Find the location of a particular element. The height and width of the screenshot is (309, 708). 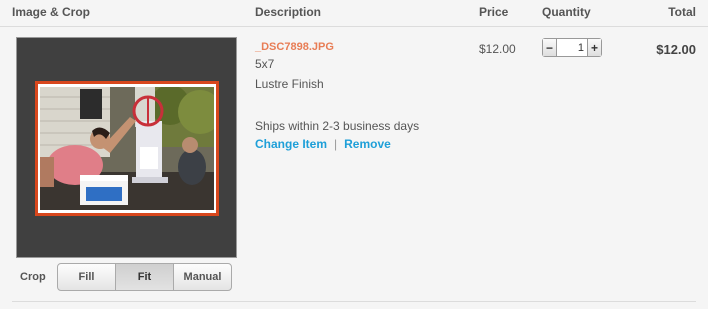

change-item-link: Change Item is located at coordinates (291, 144).